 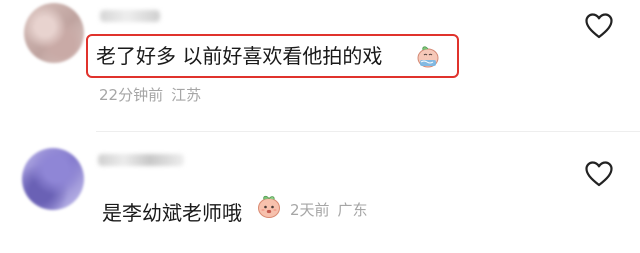 I want to click on peach-crying-emoji-icon, so click(x=428, y=57).